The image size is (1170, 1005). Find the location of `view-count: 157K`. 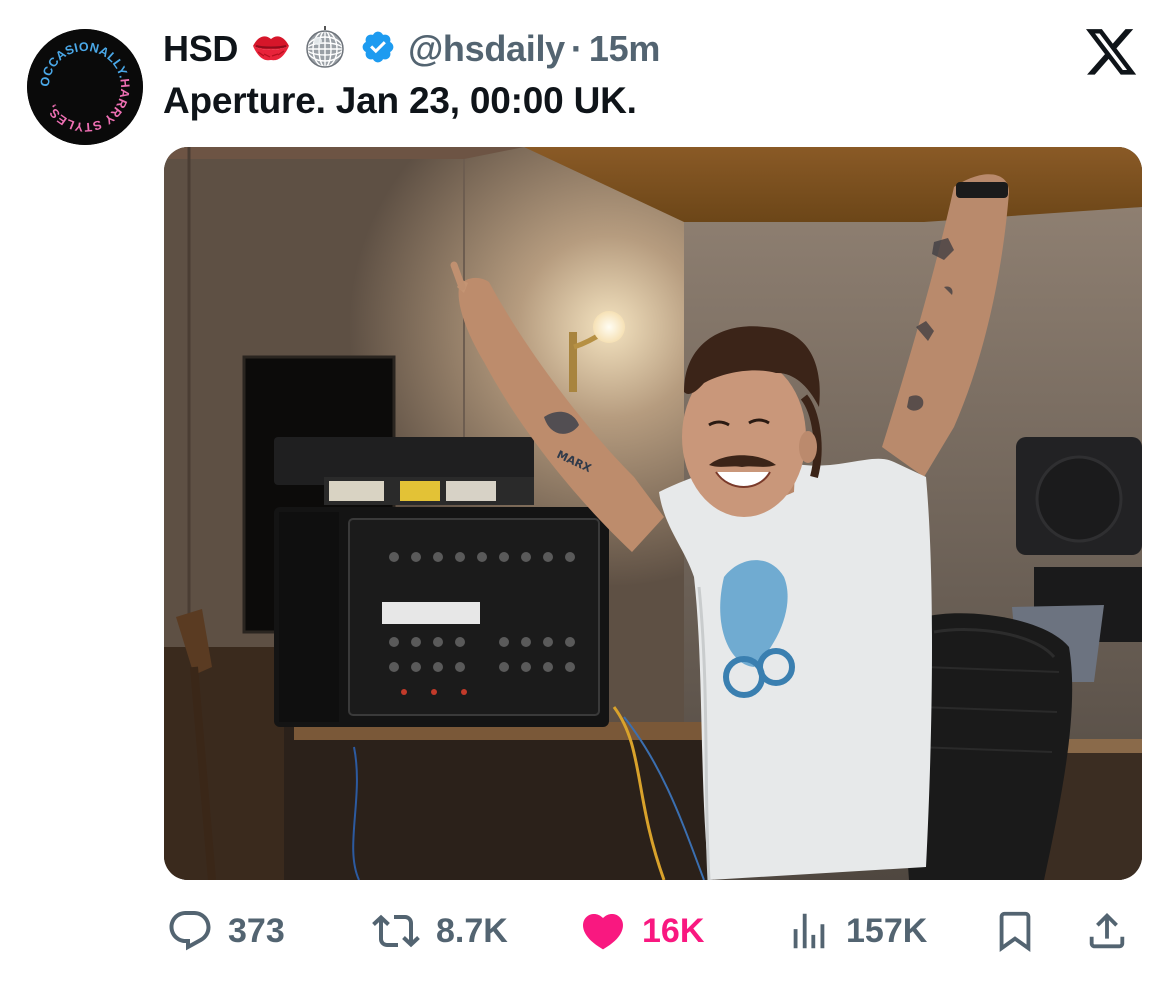

view-count: 157K is located at coordinates (887, 930).